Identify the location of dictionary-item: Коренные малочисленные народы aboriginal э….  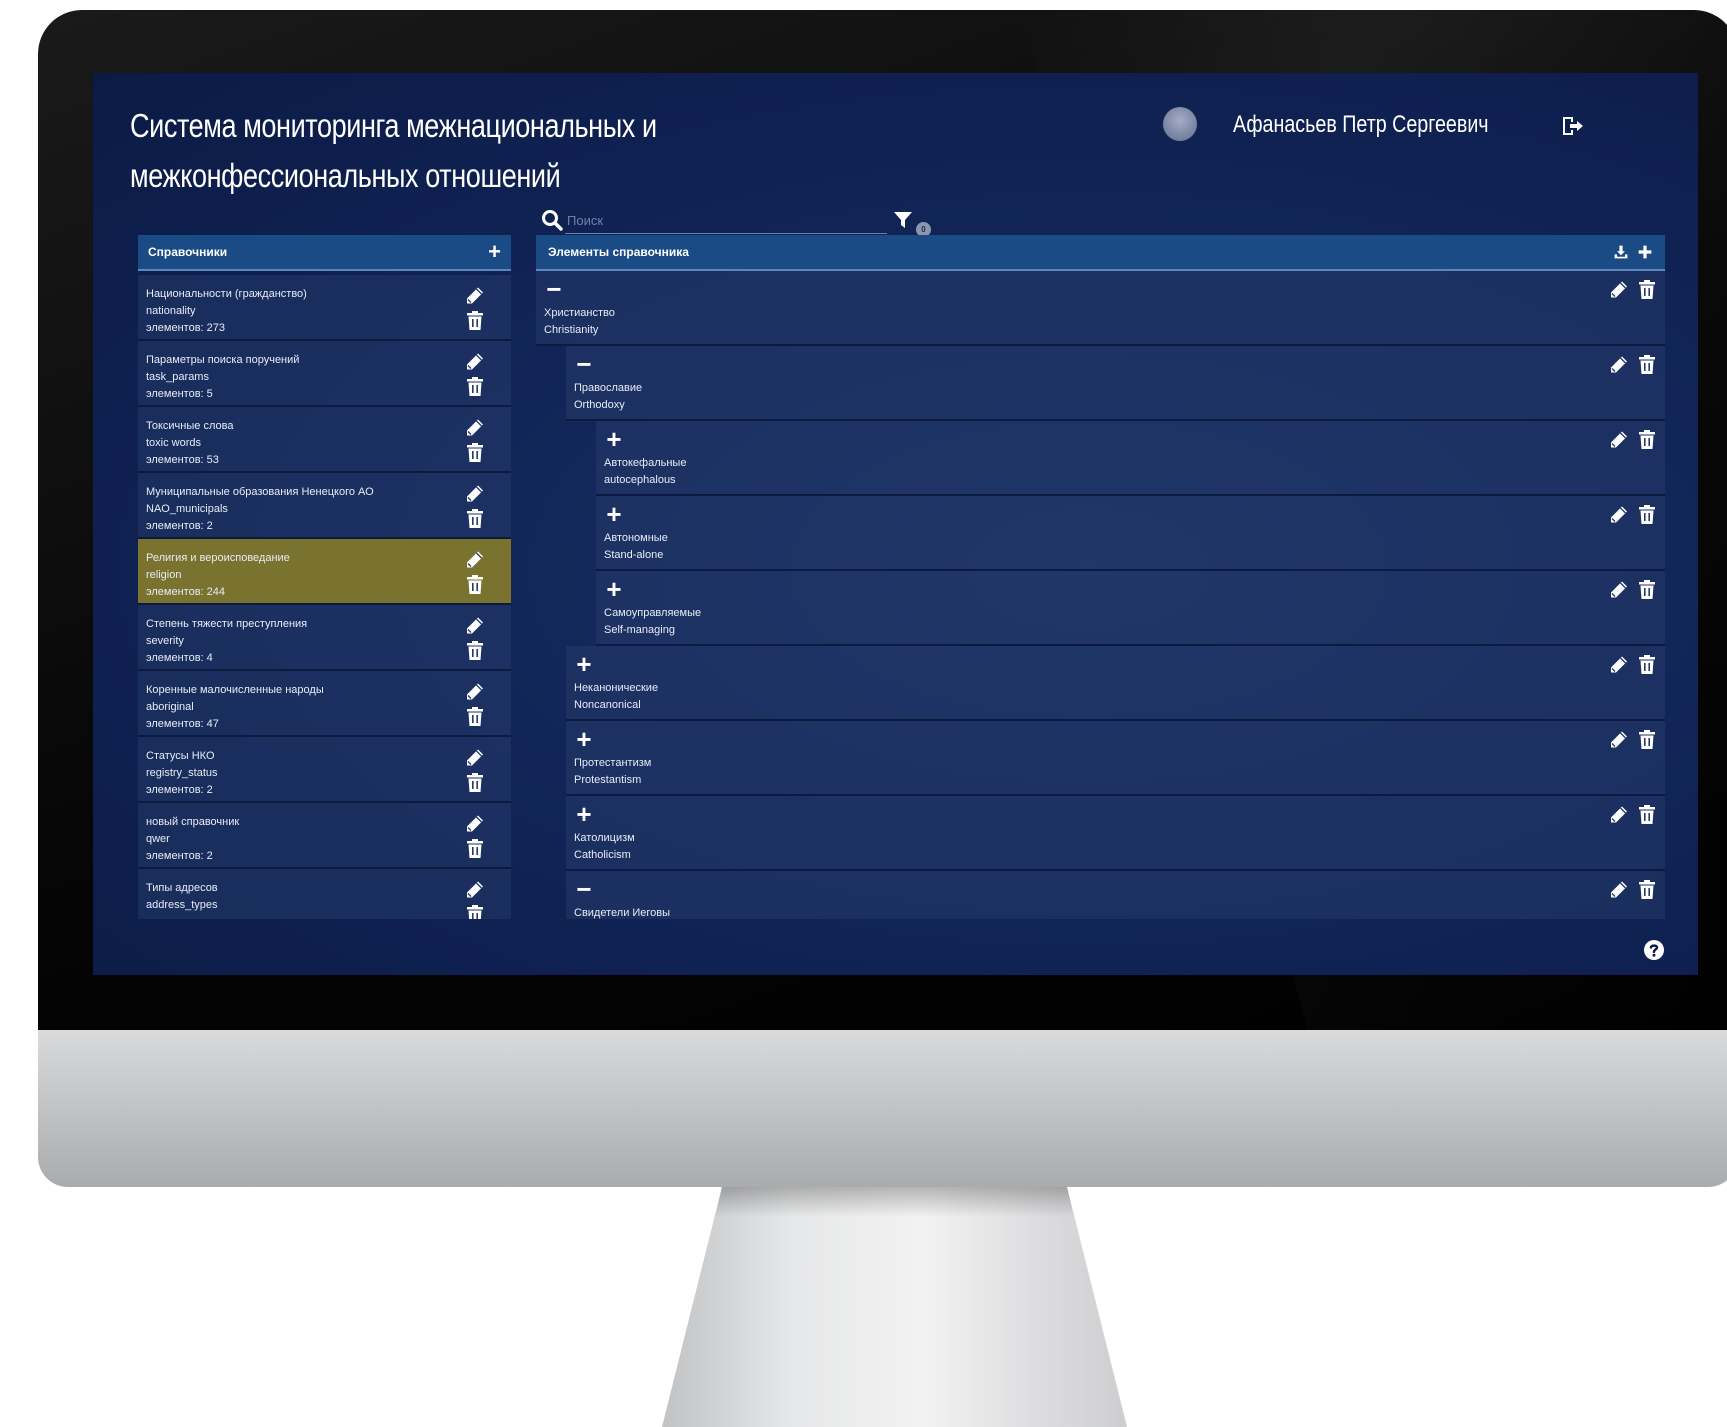
(324, 704).